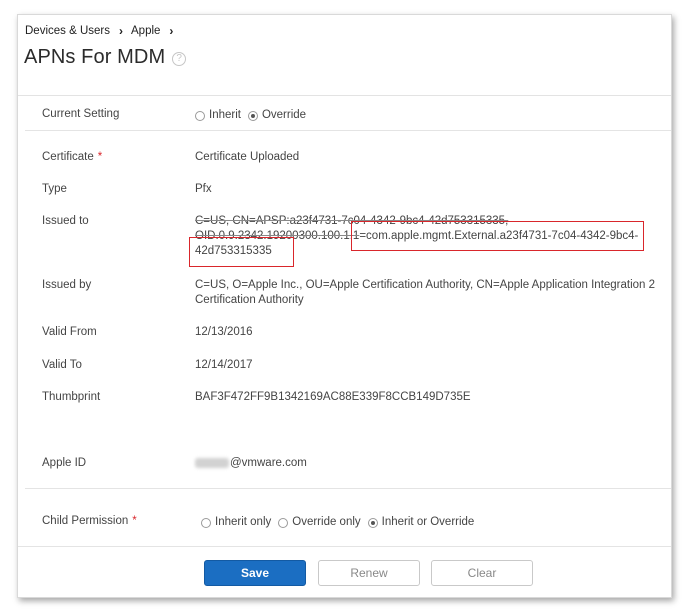 Image resolution: width=689 pixels, height=613 pixels. I want to click on save-button: Save, so click(255, 573).